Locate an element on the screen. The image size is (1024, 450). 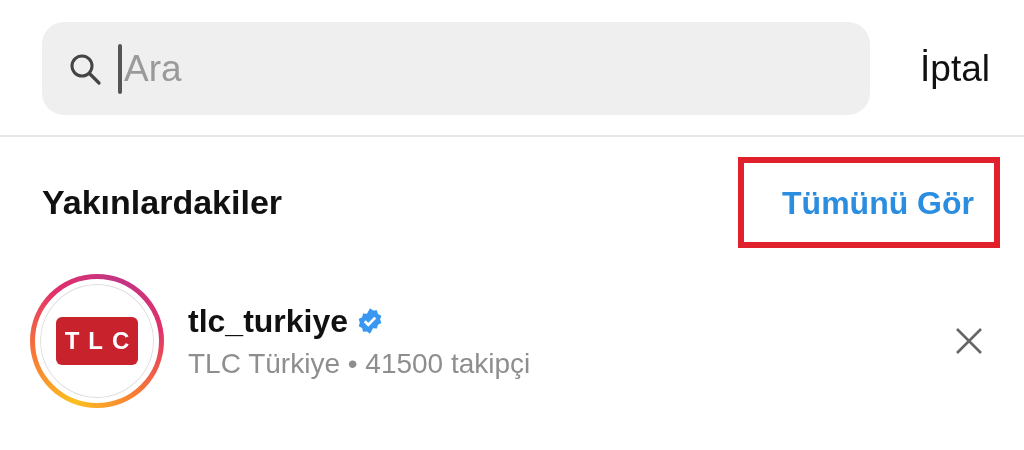
section-title: Yakınlardakiler is located at coordinates (162, 202).